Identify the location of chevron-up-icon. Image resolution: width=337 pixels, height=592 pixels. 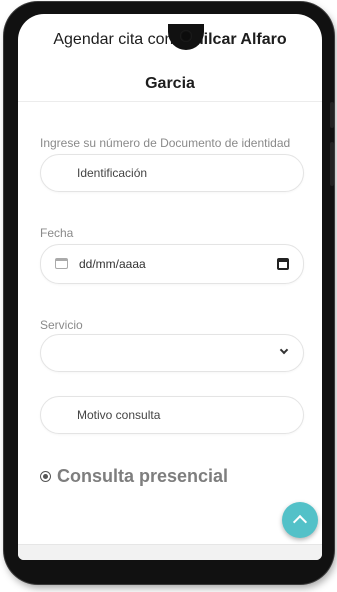
(300, 522).